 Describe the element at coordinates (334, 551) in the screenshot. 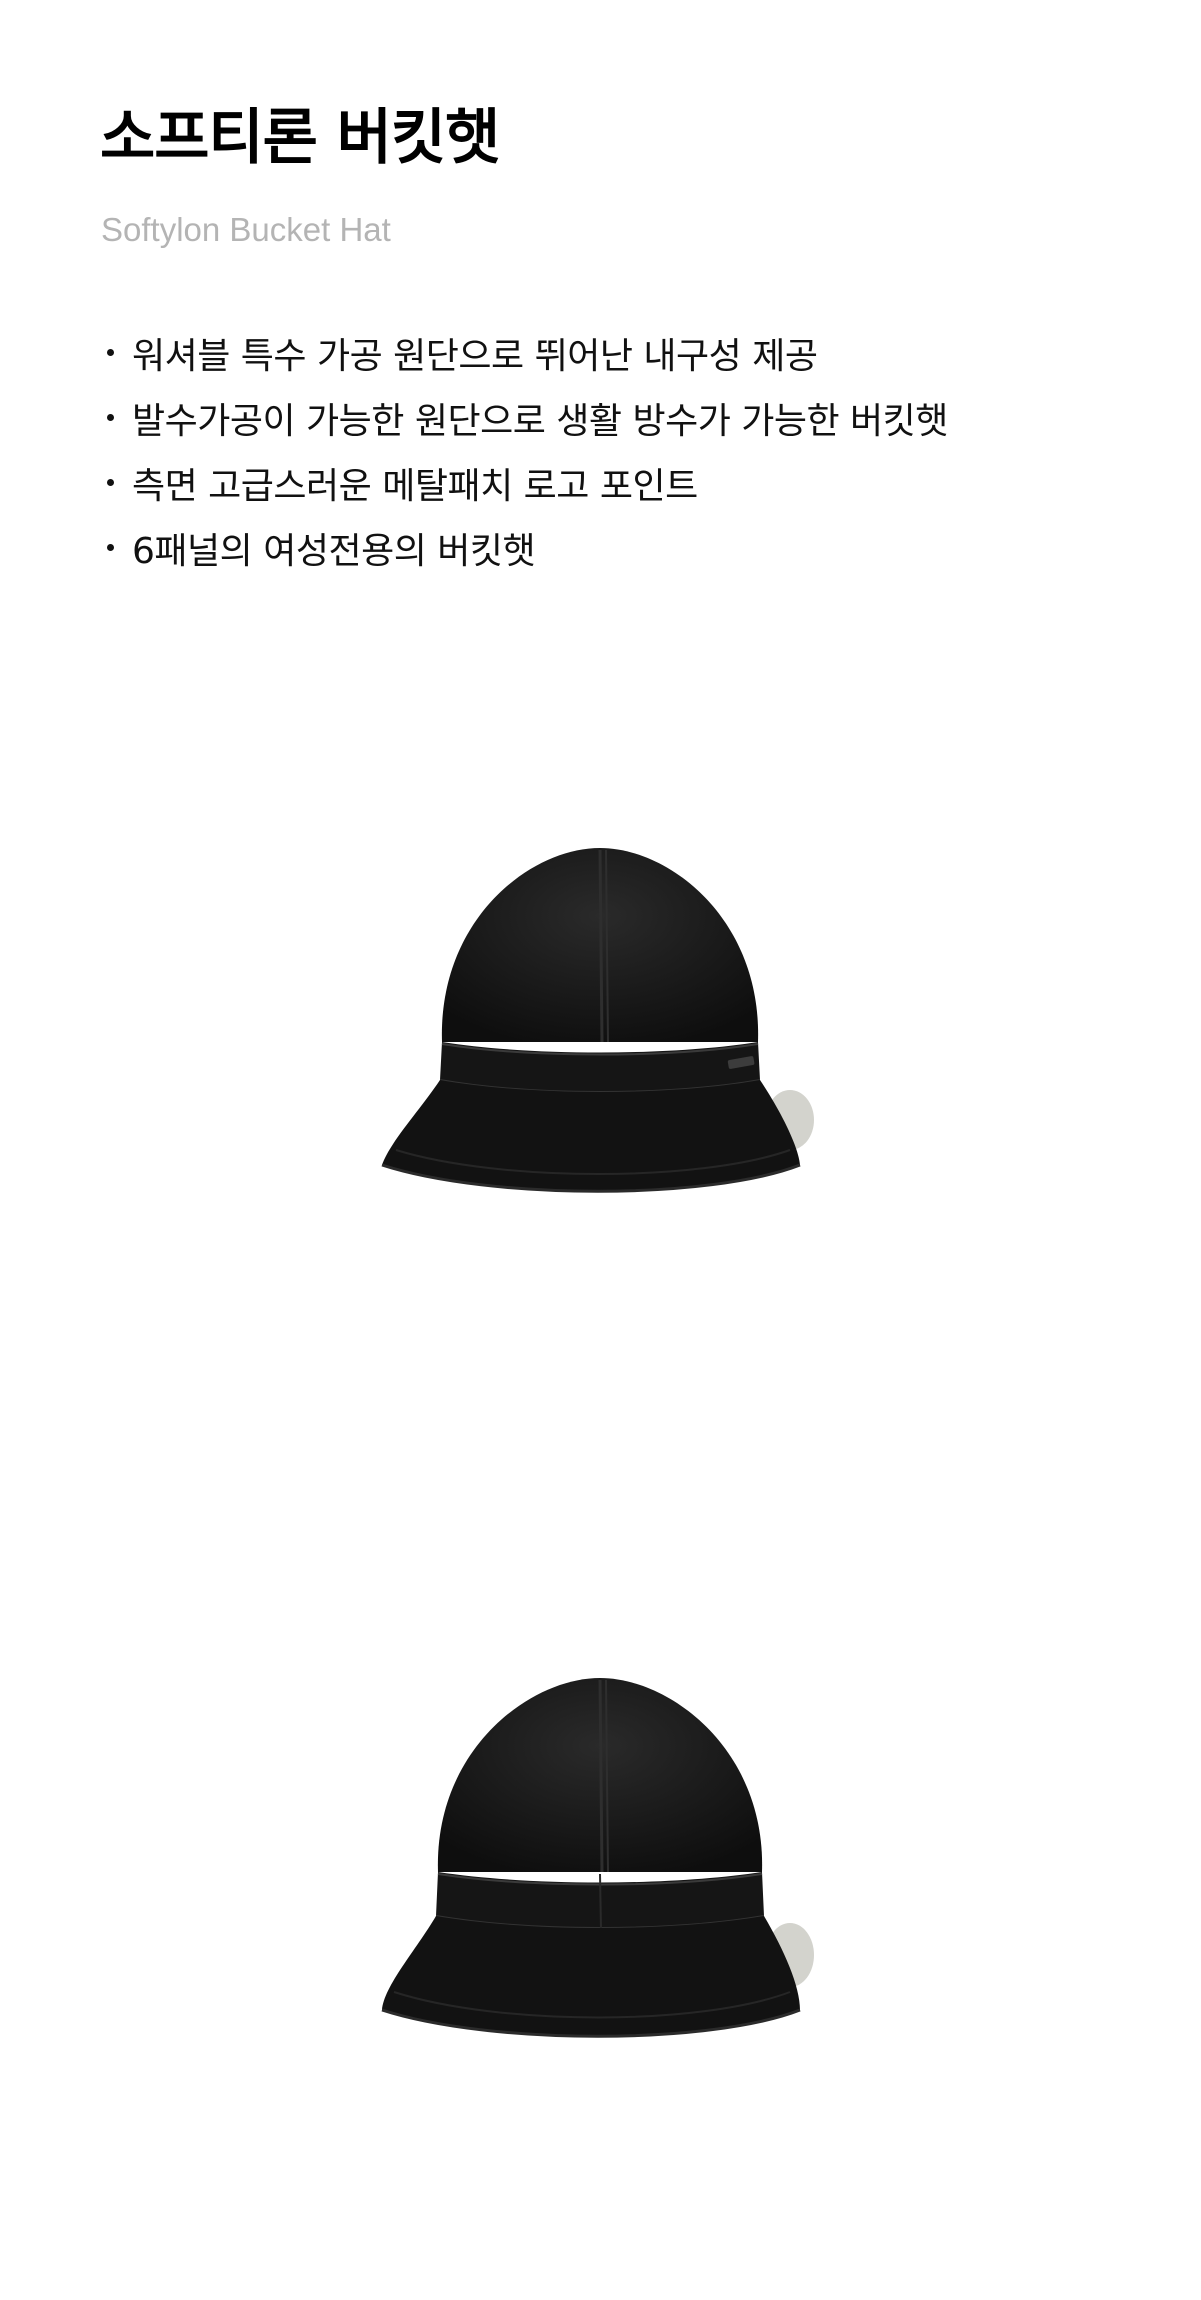

I see `feature-text: 6패널의 여성전용의 버킷햇` at that location.